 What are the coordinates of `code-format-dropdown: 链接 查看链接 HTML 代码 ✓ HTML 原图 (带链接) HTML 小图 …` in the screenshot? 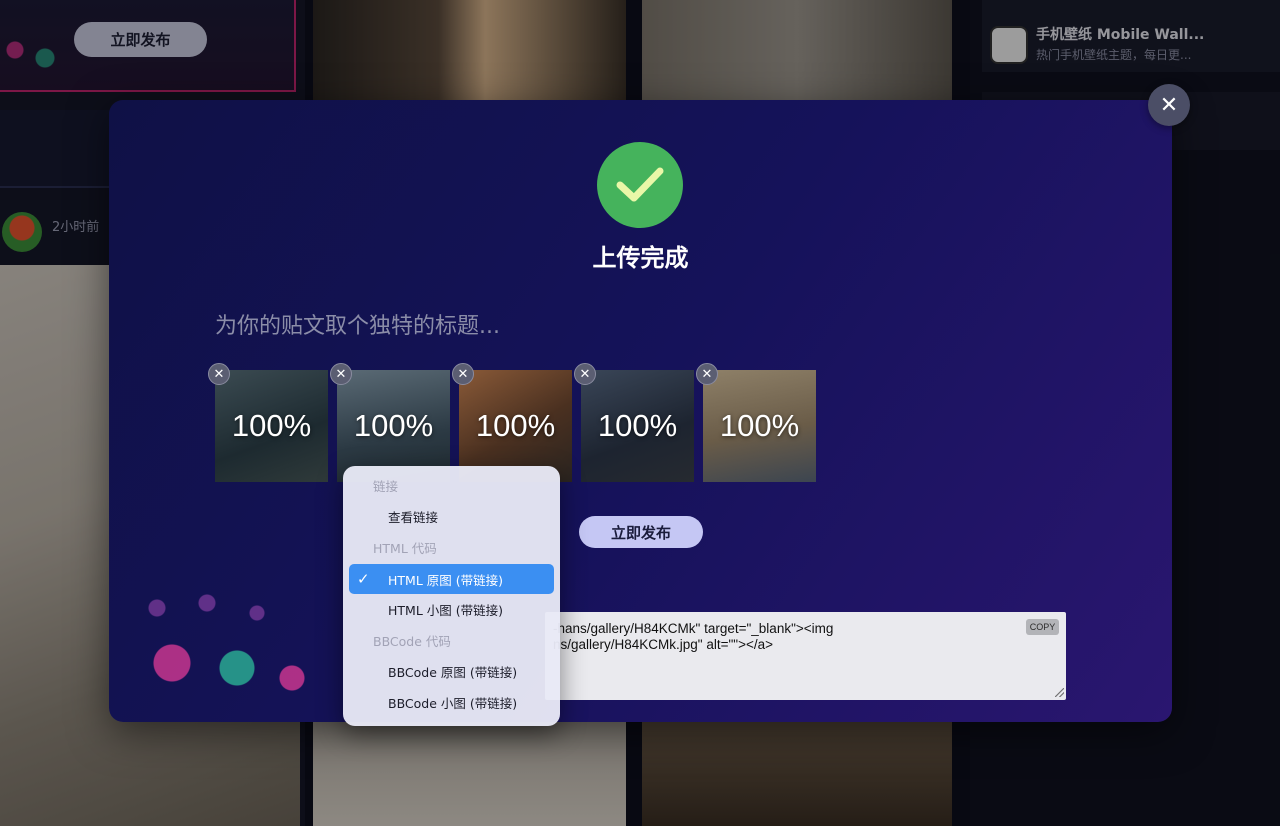 It's located at (451, 596).